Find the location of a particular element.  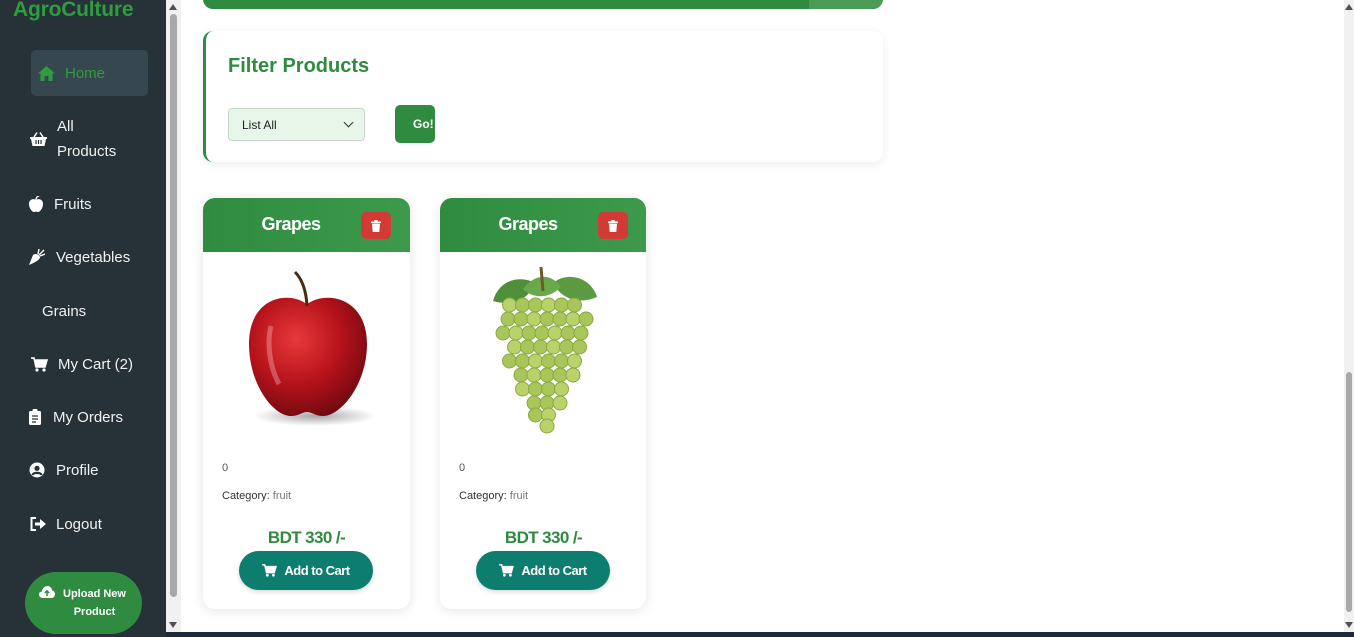

page-scrollbar is located at coordinates (1349, 318).